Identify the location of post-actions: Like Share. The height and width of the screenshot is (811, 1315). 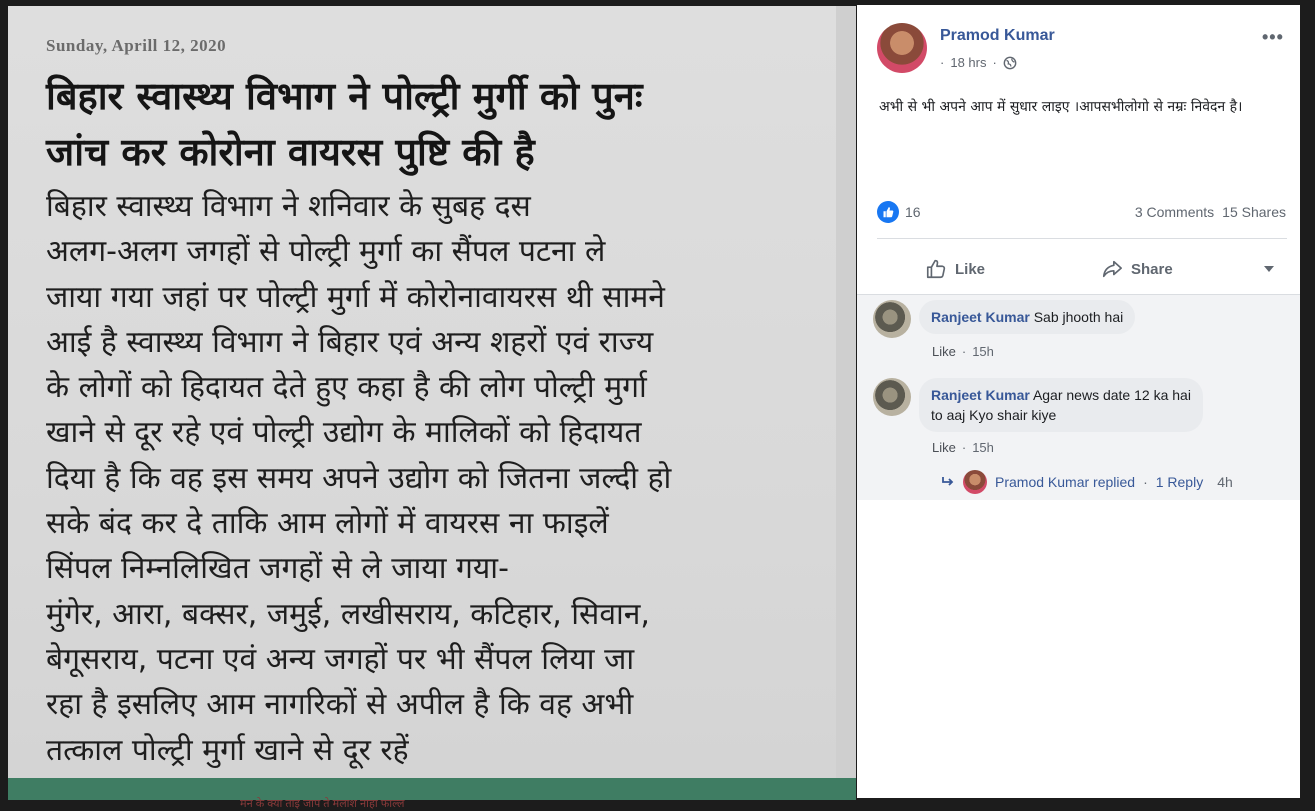
(1082, 269).